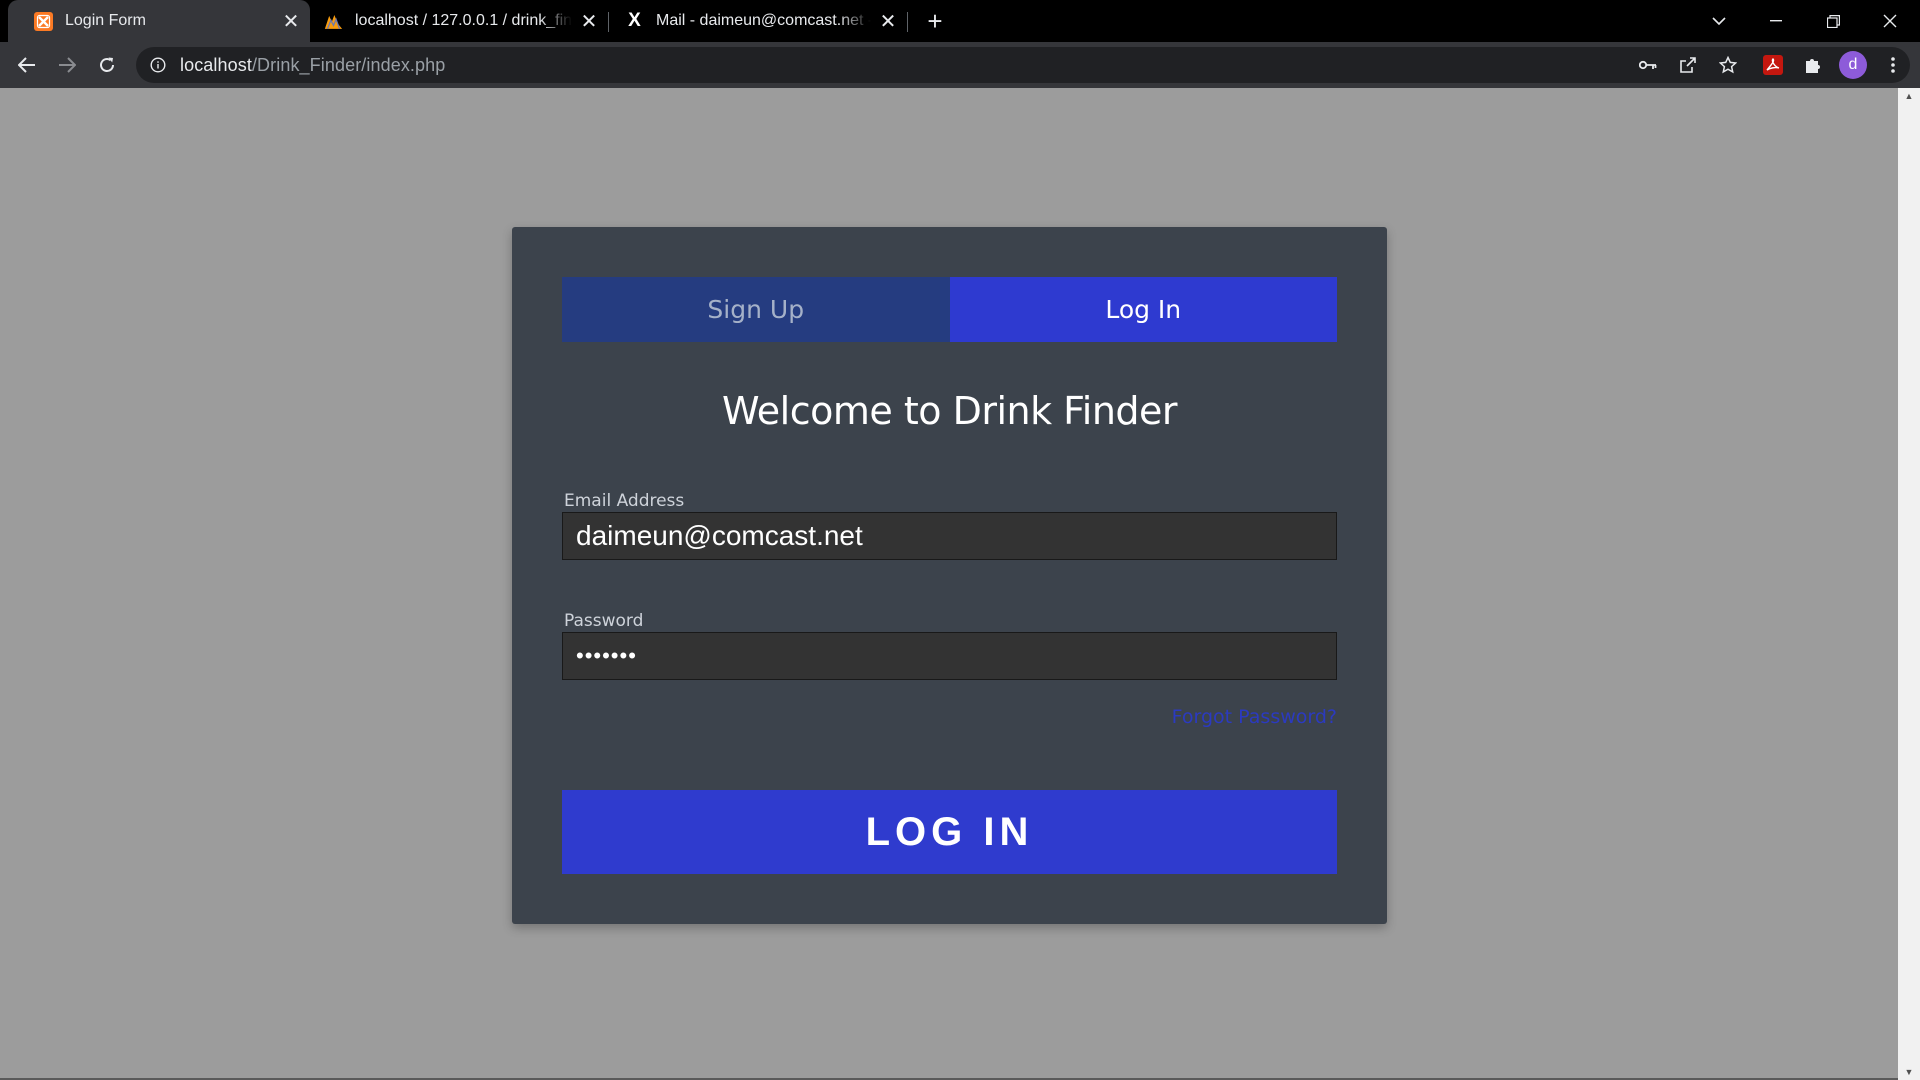 This screenshot has width=1920, height=1080. Describe the element at coordinates (43, 21) in the screenshot. I see `xampp-icon` at that location.